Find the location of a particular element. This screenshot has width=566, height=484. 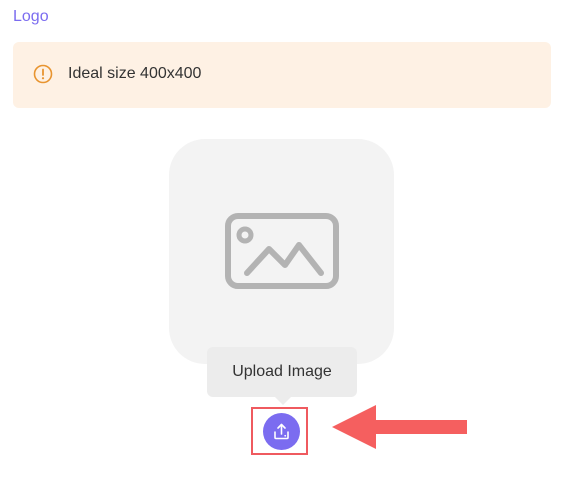

alert-circle-icon is located at coordinates (43, 74).